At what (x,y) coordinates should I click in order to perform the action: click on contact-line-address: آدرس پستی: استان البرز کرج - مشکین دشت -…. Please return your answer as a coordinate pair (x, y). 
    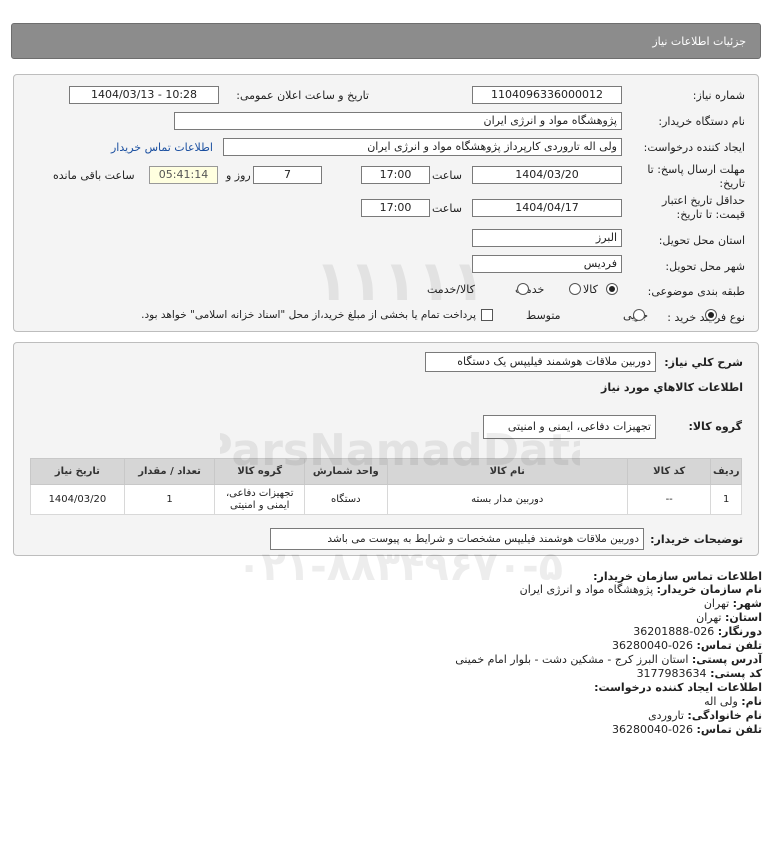
    Looking at the image, I should click on (608, 659).